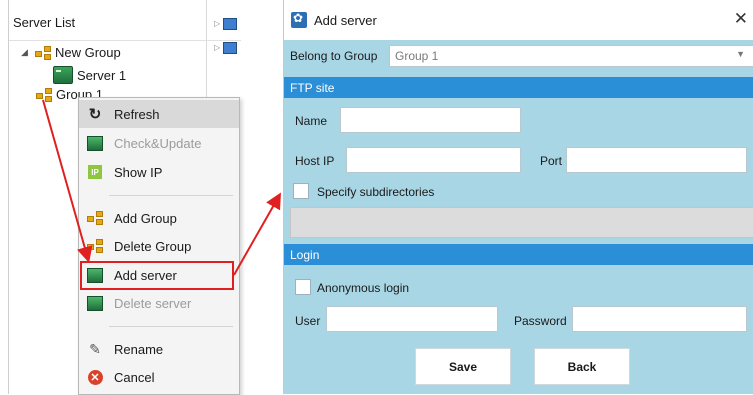  Describe the element at coordinates (139, 349) in the screenshot. I see `menu-label: Rename` at that location.